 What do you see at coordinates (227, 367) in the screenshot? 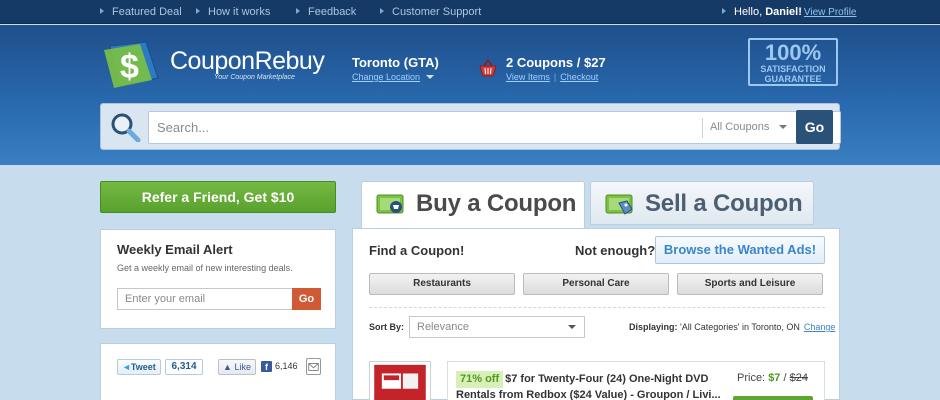
I see `thumbs-up-icon: ▲` at bounding box center [227, 367].